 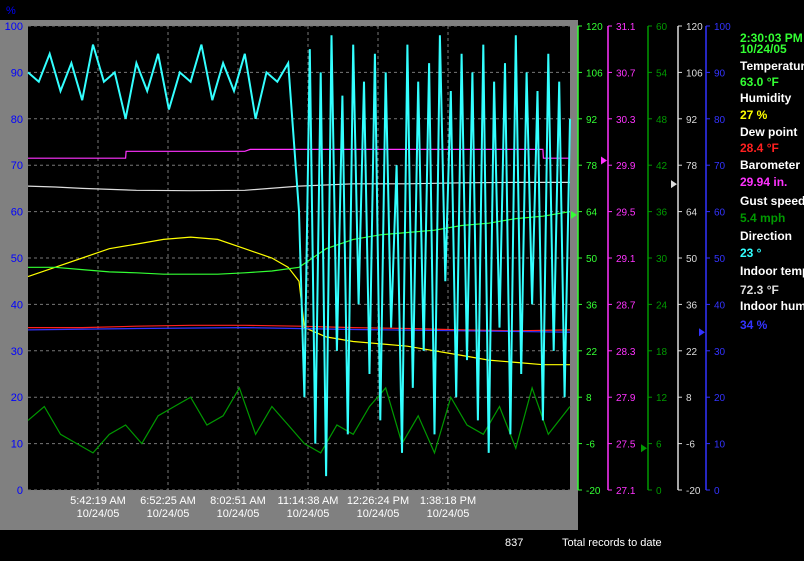 What do you see at coordinates (717, 491) in the screenshot?
I see `axis-label-indoor-hum: 0` at bounding box center [717, 491].